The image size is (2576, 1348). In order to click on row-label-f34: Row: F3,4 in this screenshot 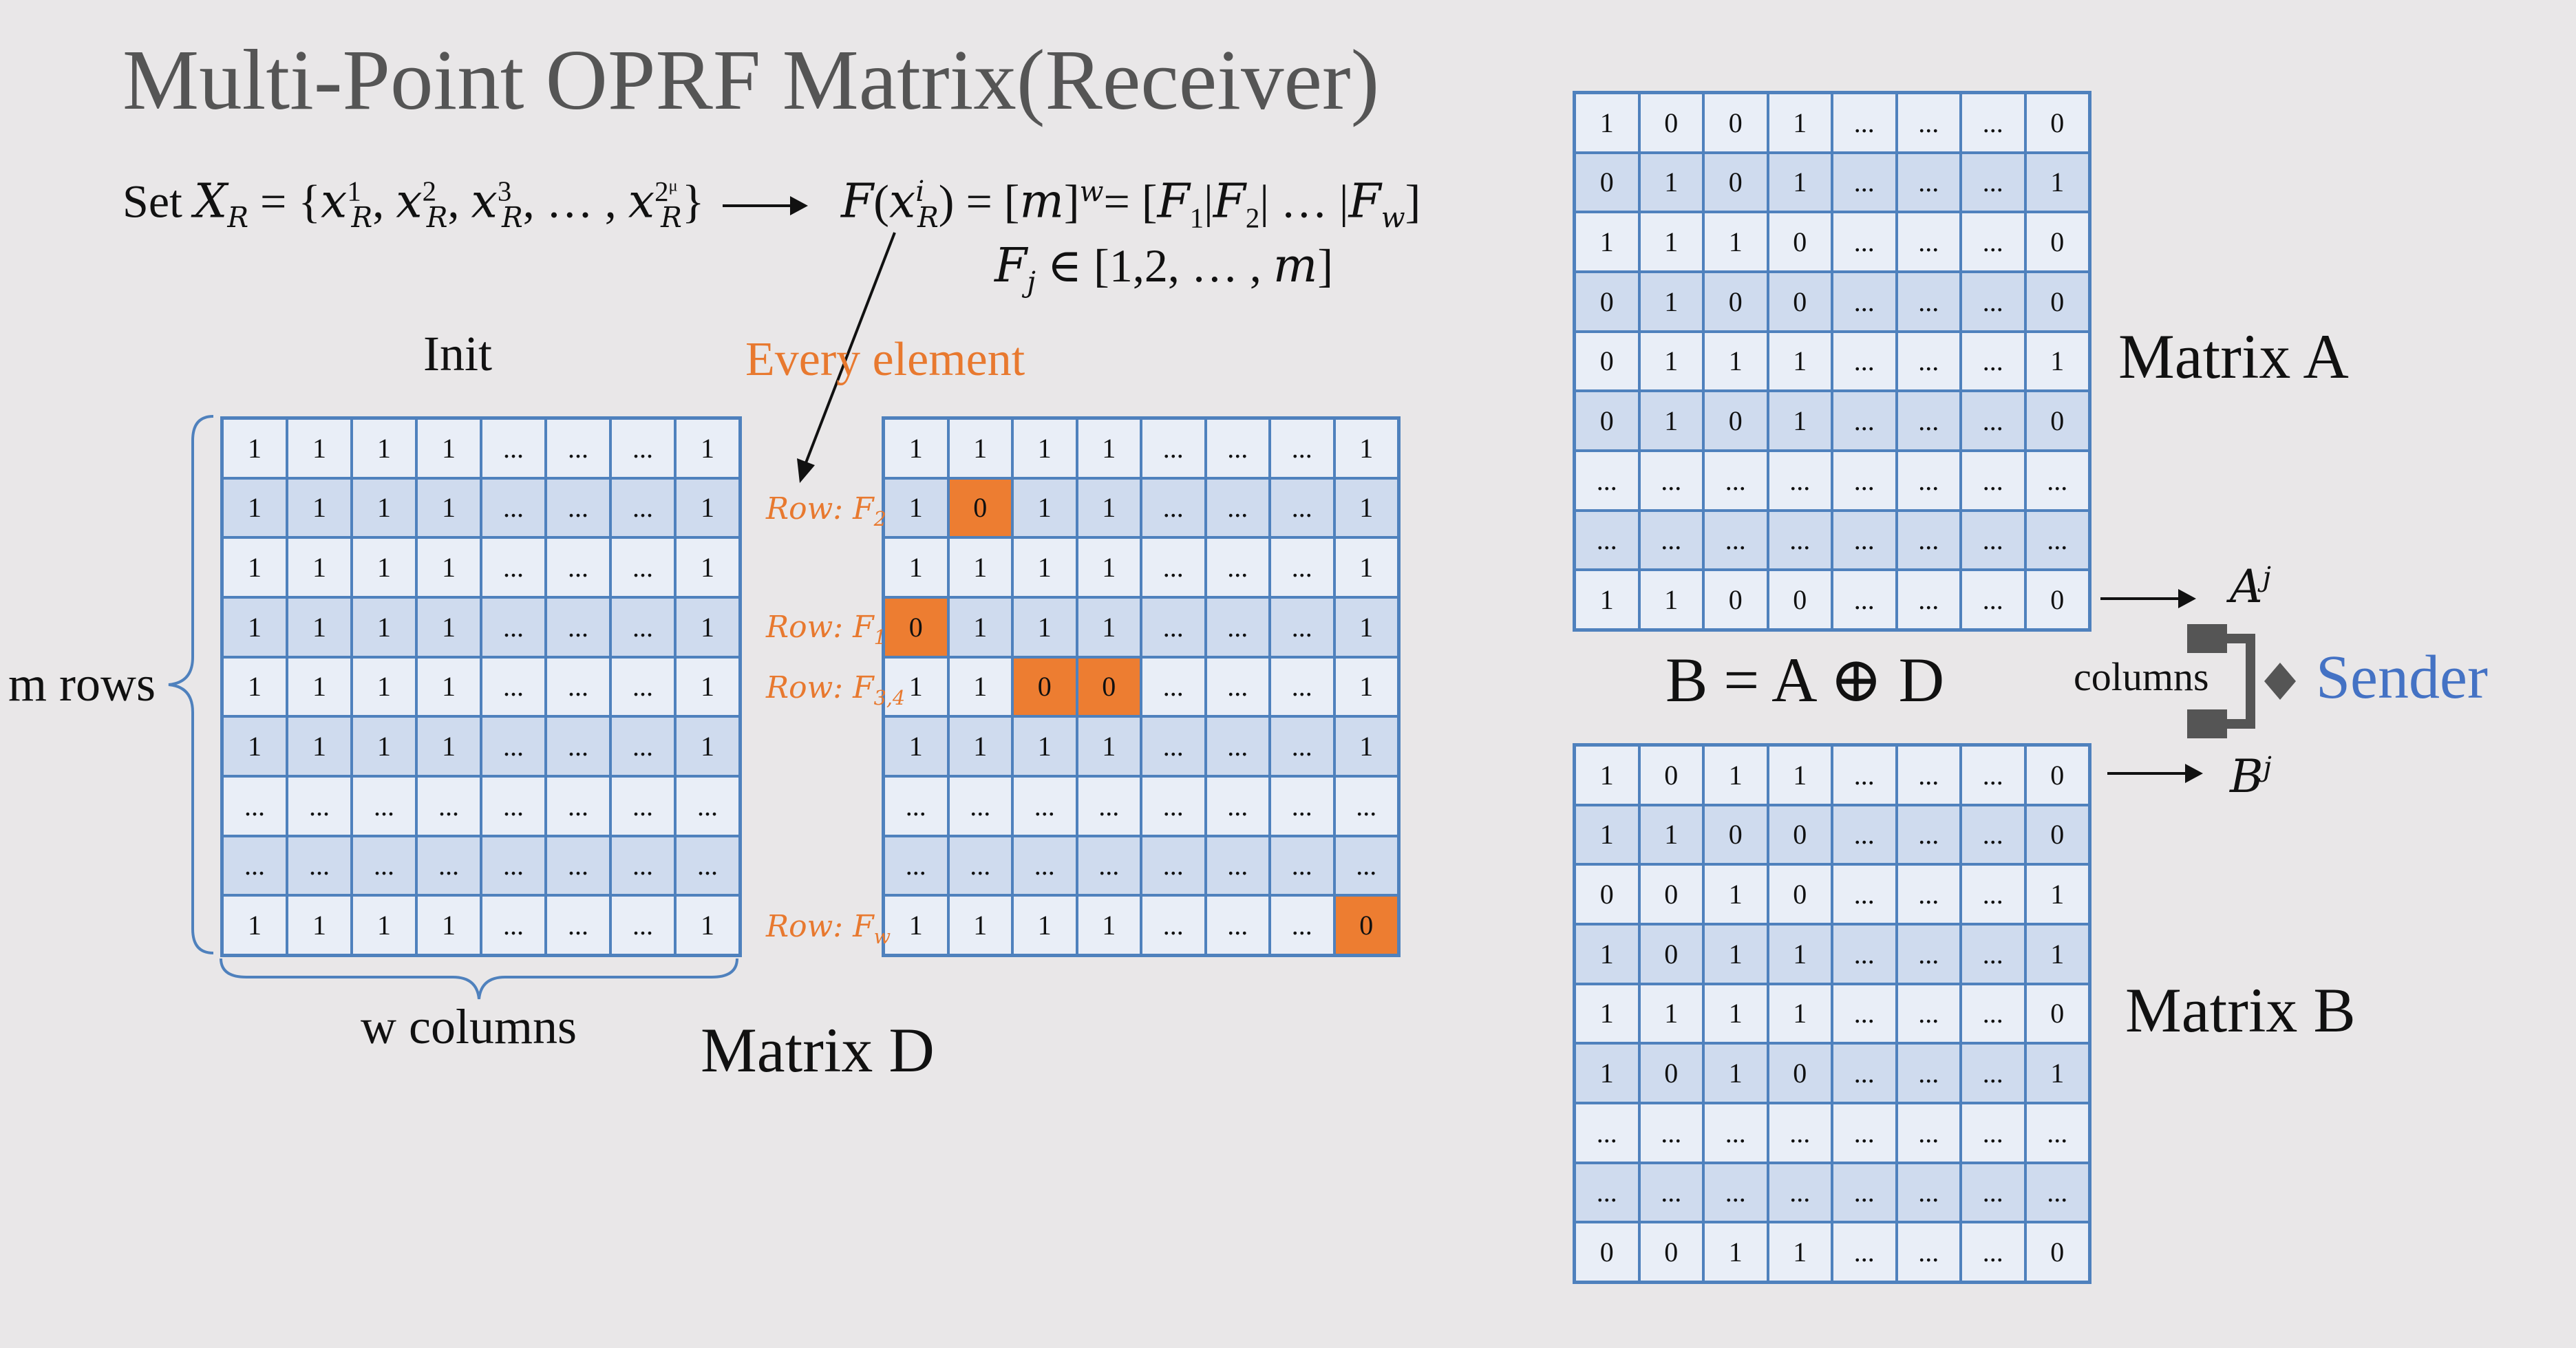, I will do `click(836, 689)`.